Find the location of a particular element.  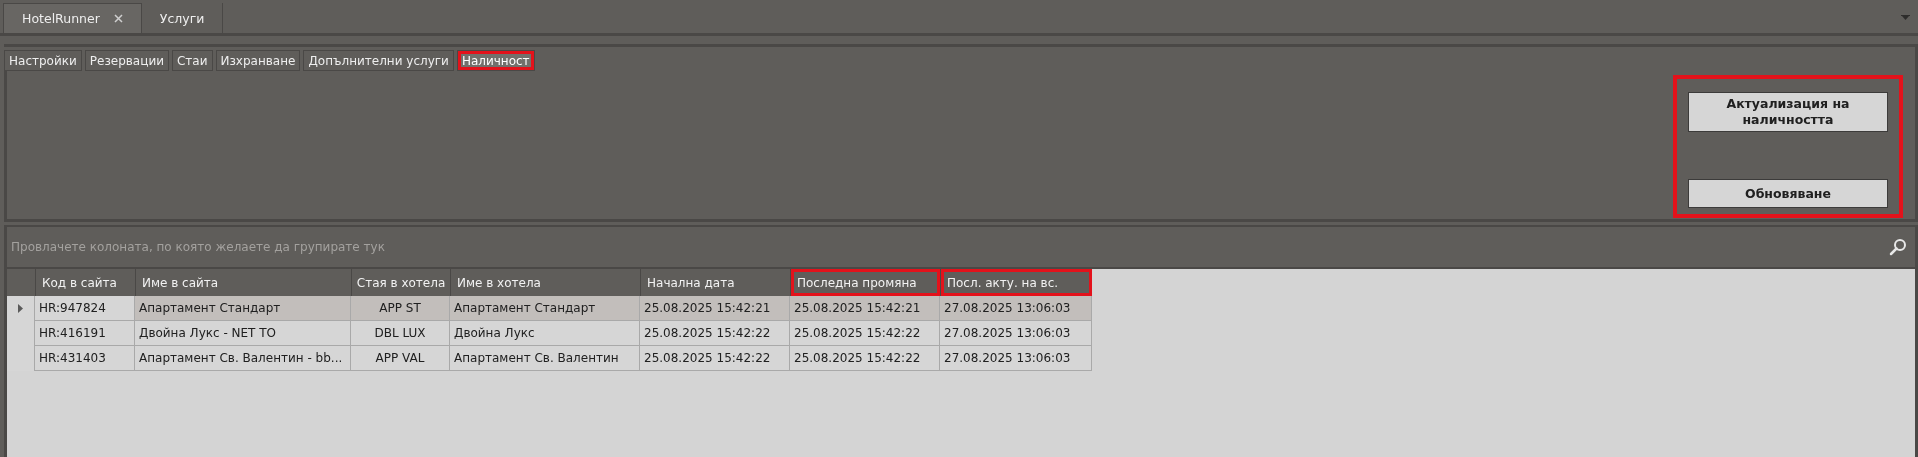

row-pointer-icon is located at coordinates (20, 308).